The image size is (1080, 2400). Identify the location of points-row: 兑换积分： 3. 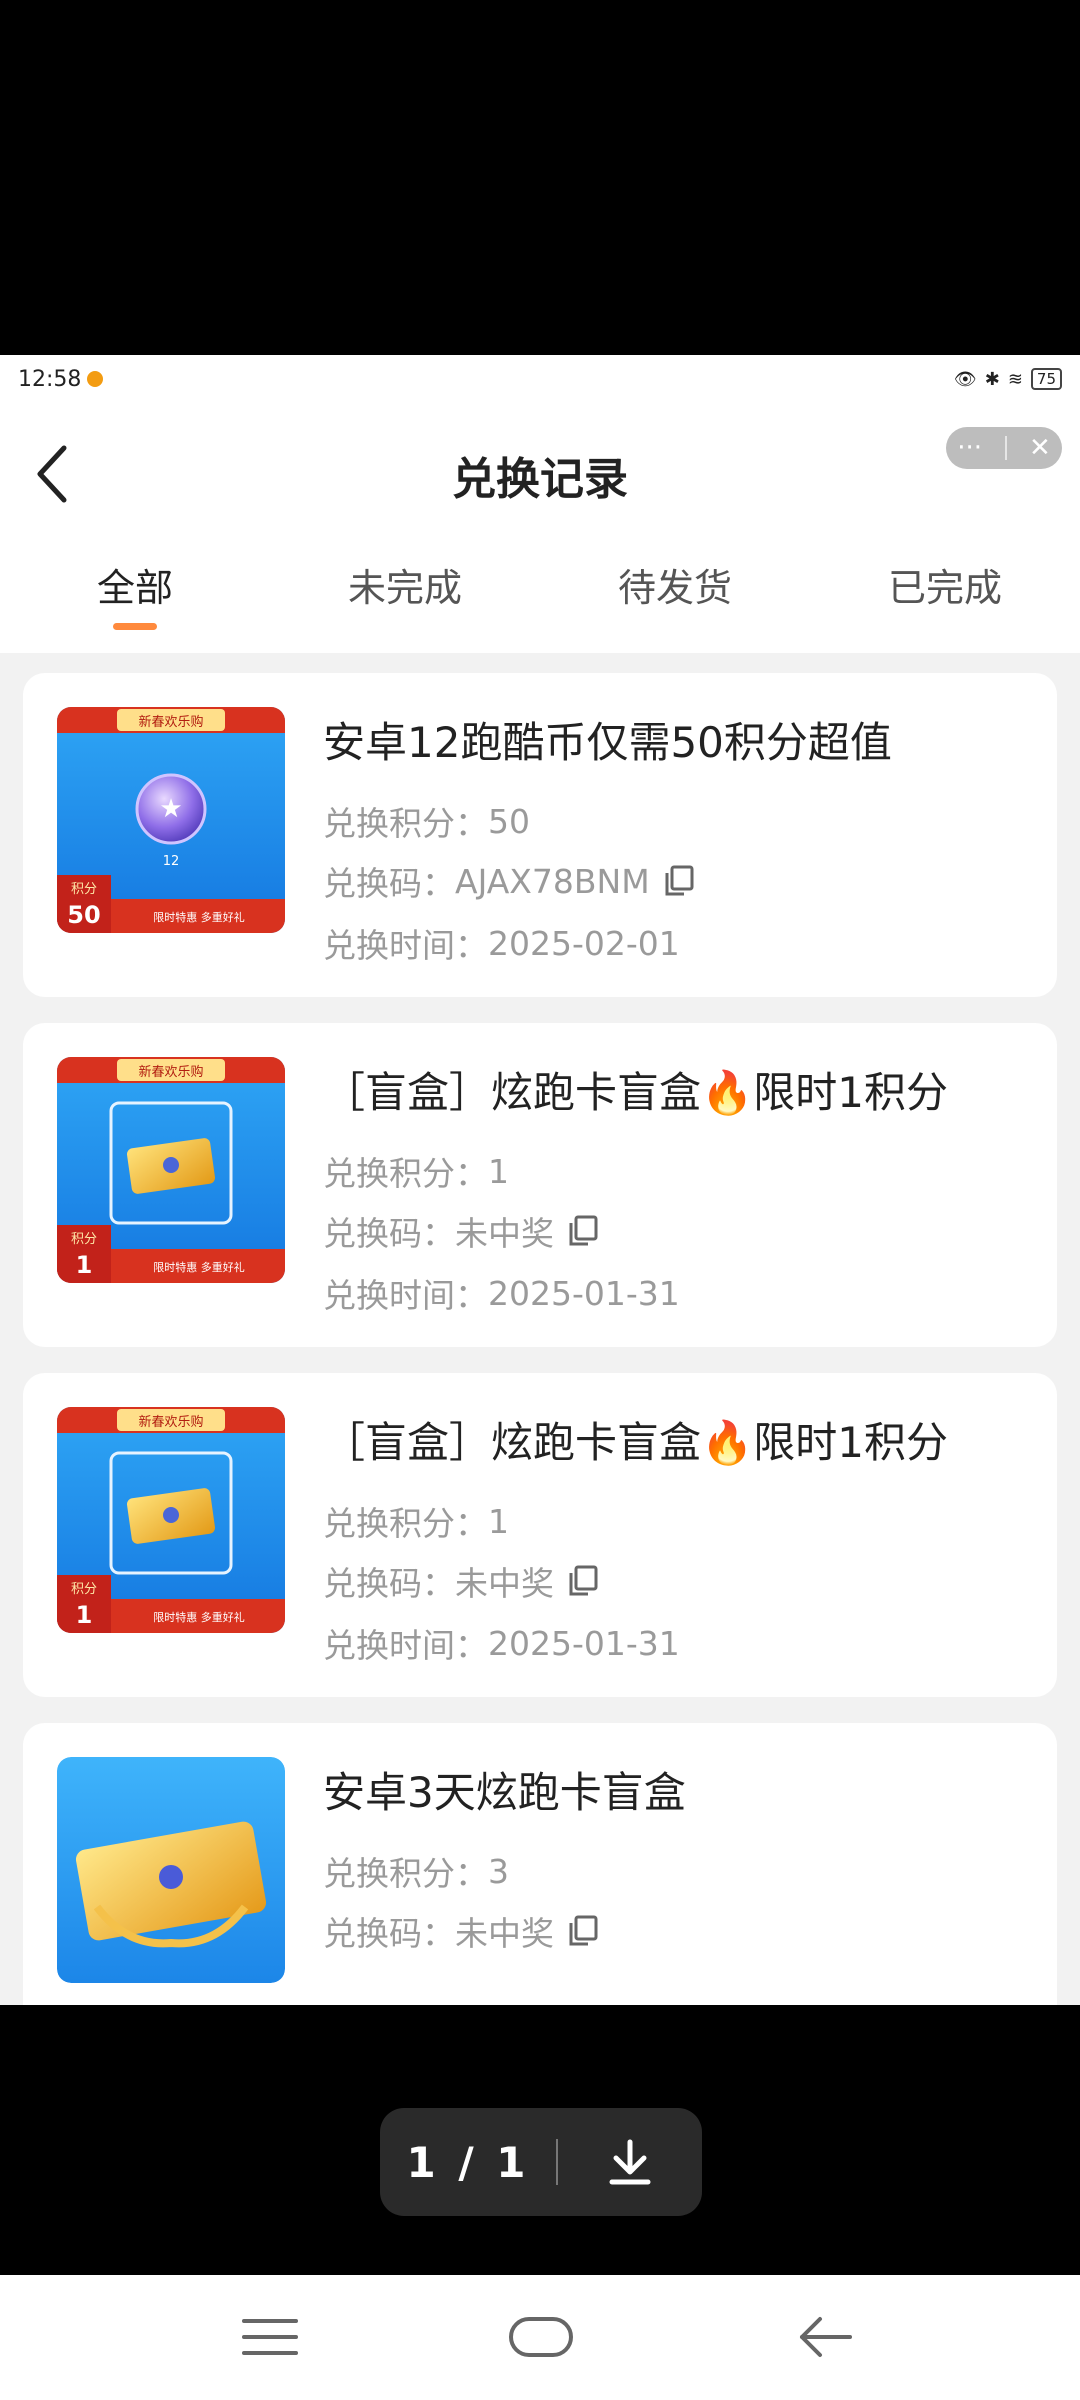
(416, 1871).